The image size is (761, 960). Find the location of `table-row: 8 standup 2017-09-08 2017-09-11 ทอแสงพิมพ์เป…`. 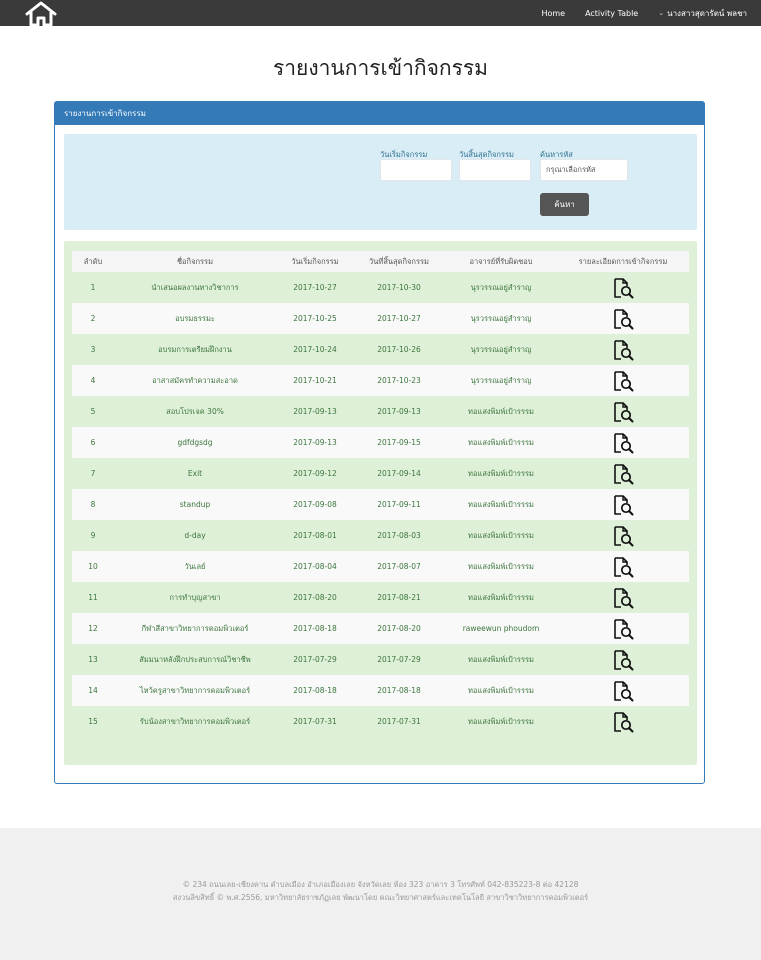

table-row: 8 standup 2017-09-08 2017-09-11 ทอแสงพิมพ์เป… is located at coordinates (380, 504).